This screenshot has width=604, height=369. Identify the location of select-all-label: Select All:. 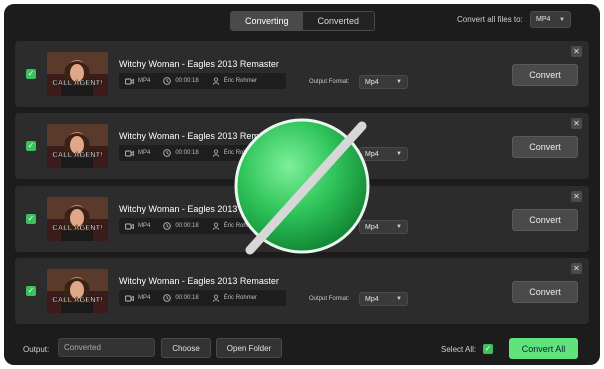
(459, 349).